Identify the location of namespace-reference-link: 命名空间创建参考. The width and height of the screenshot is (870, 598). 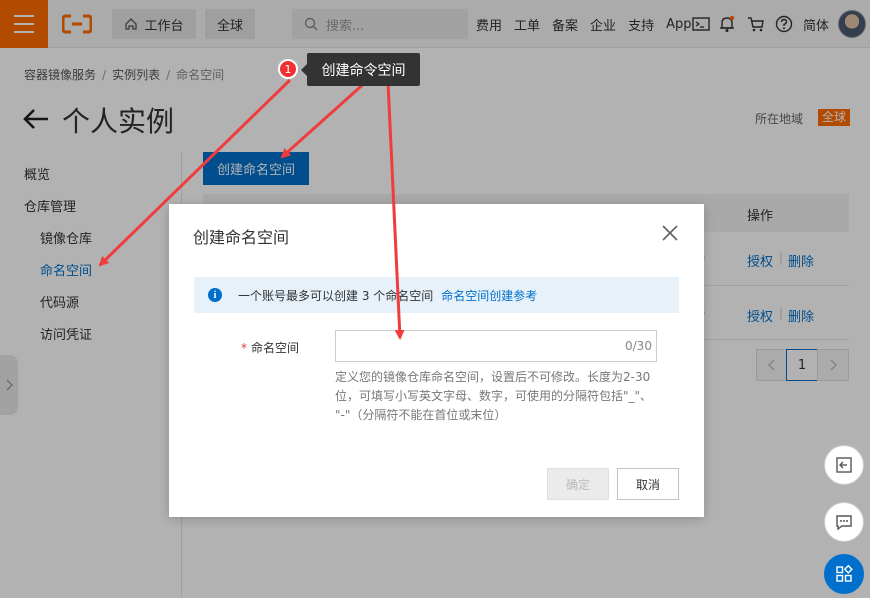
(489, 295).